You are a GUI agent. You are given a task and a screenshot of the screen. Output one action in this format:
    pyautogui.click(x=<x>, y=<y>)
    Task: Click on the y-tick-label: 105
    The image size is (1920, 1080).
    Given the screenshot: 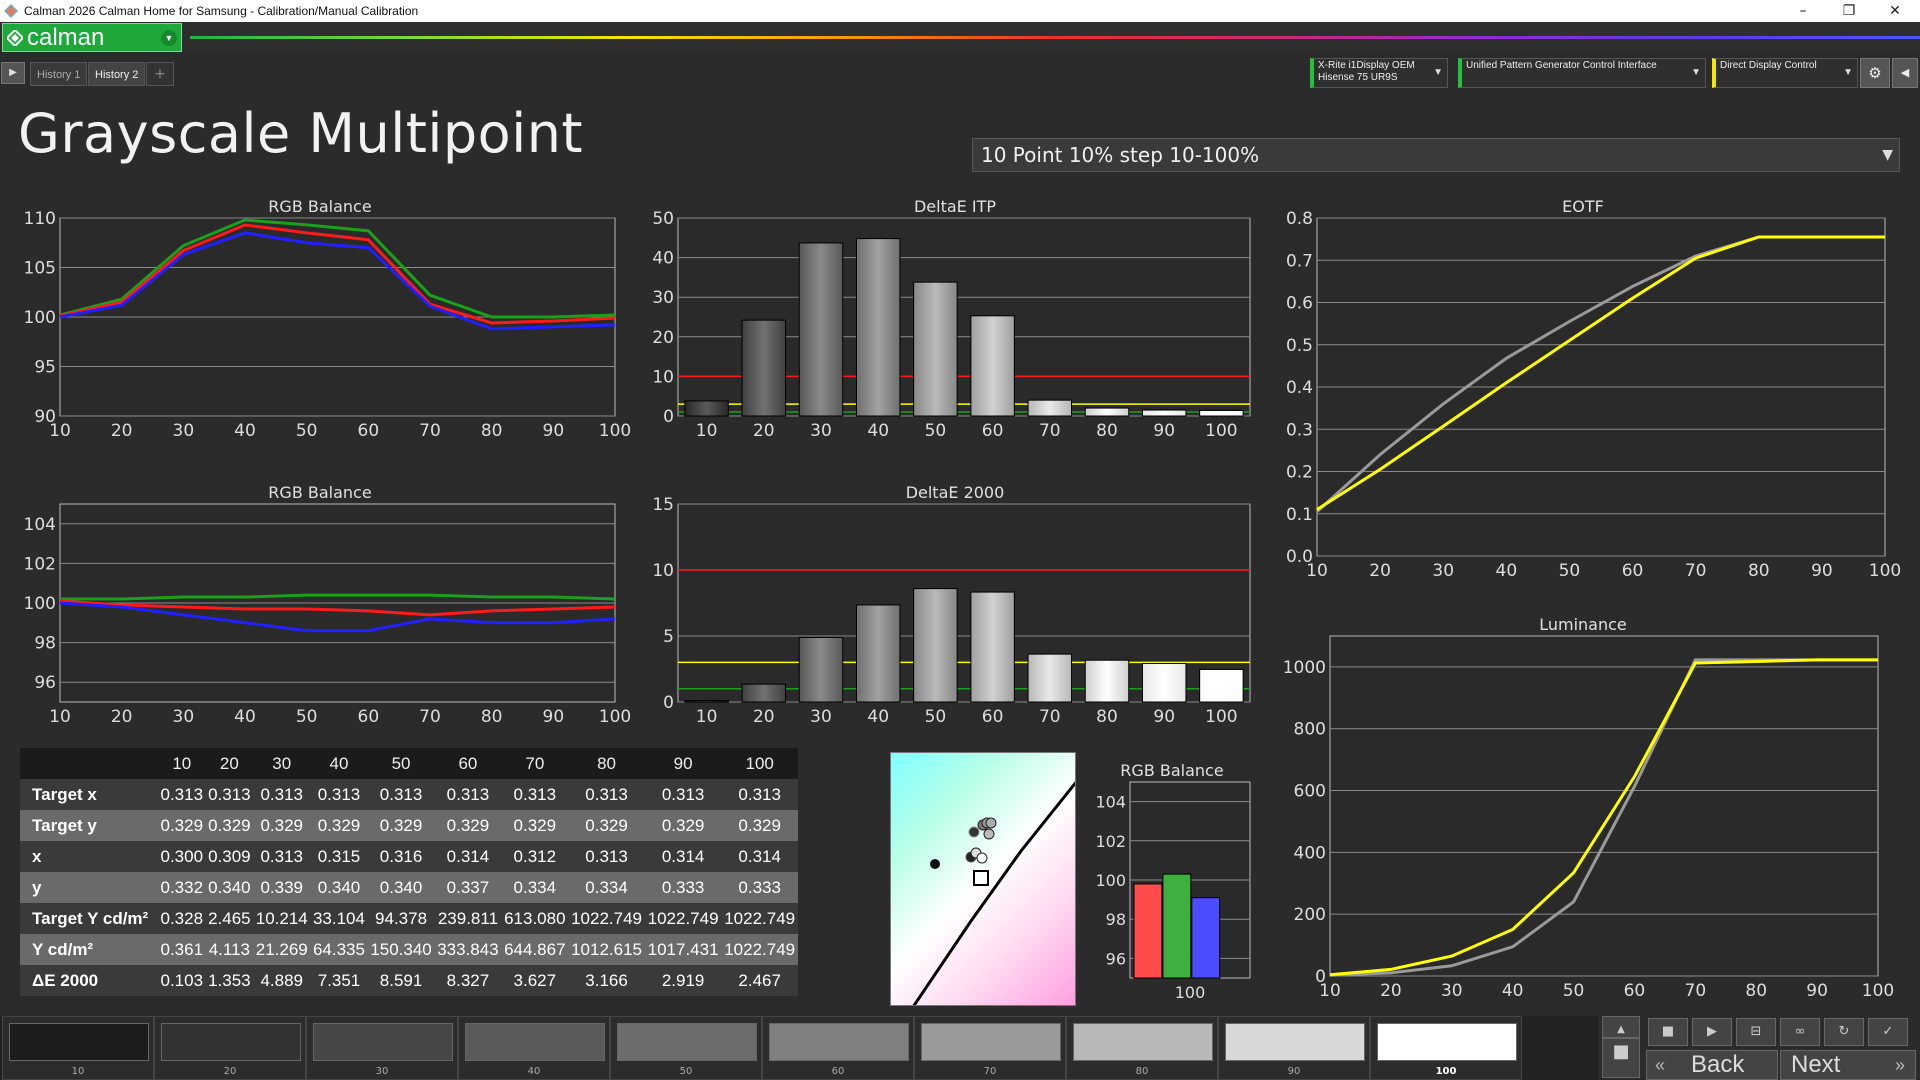 What is the action you would take?
    pyautogui.click(x=40, y=269)
    